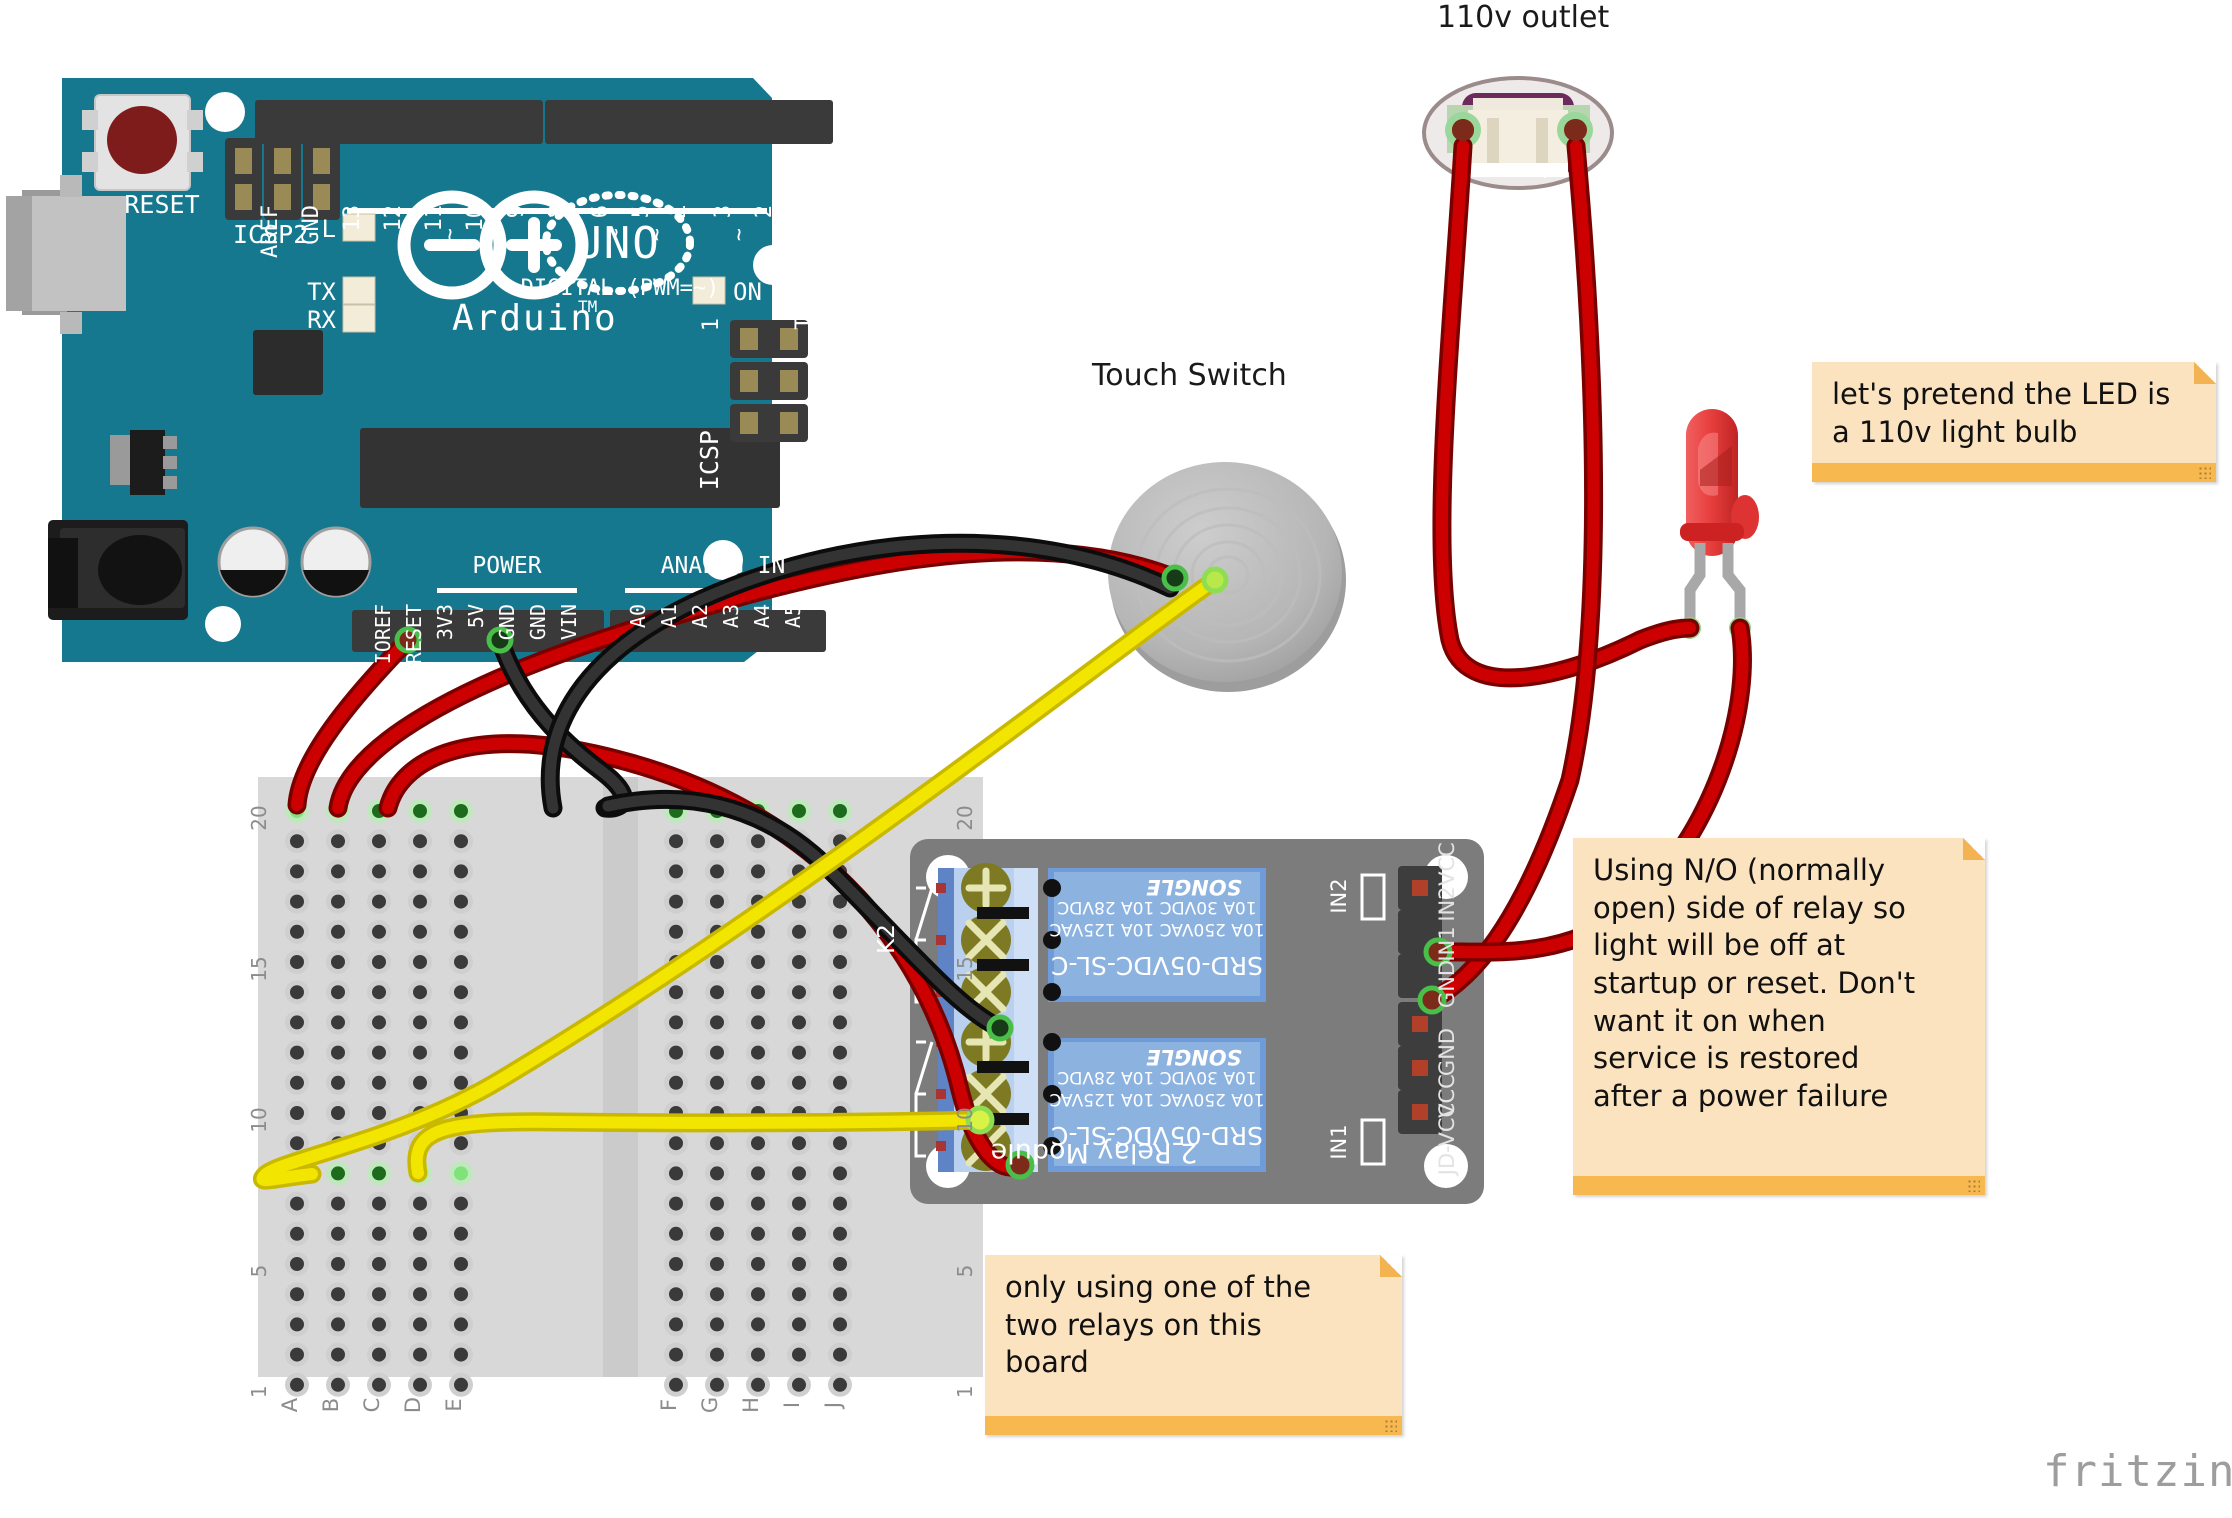 The width and height of the screenshot is (2232, 1518). What do you see at coordinates (792, 1405) in the screenshot?
I see `breadboard-column-letter: I` at bounding box center [792, 1405].